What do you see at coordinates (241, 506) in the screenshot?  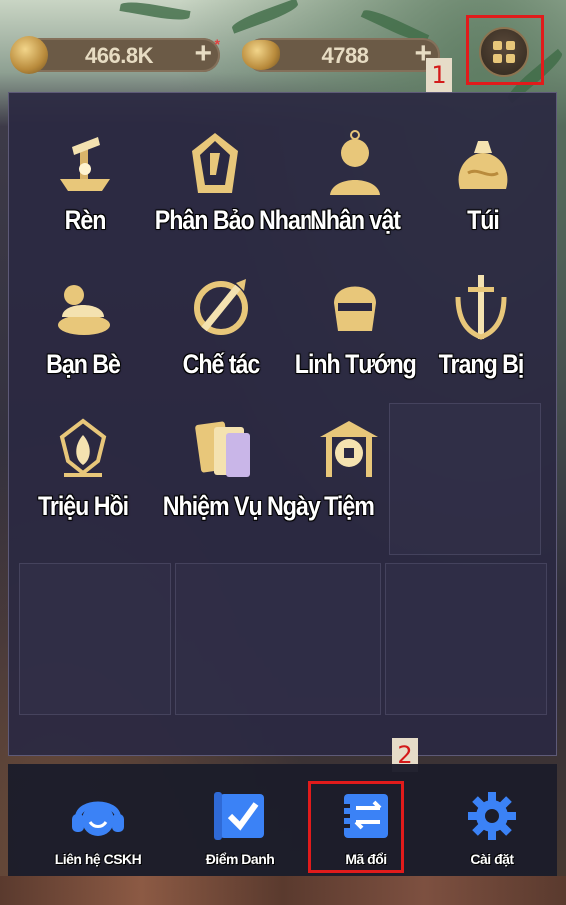 I see `menu-item-label: Nhiệm Vụ Ngày` at bounding box center [241, 506].